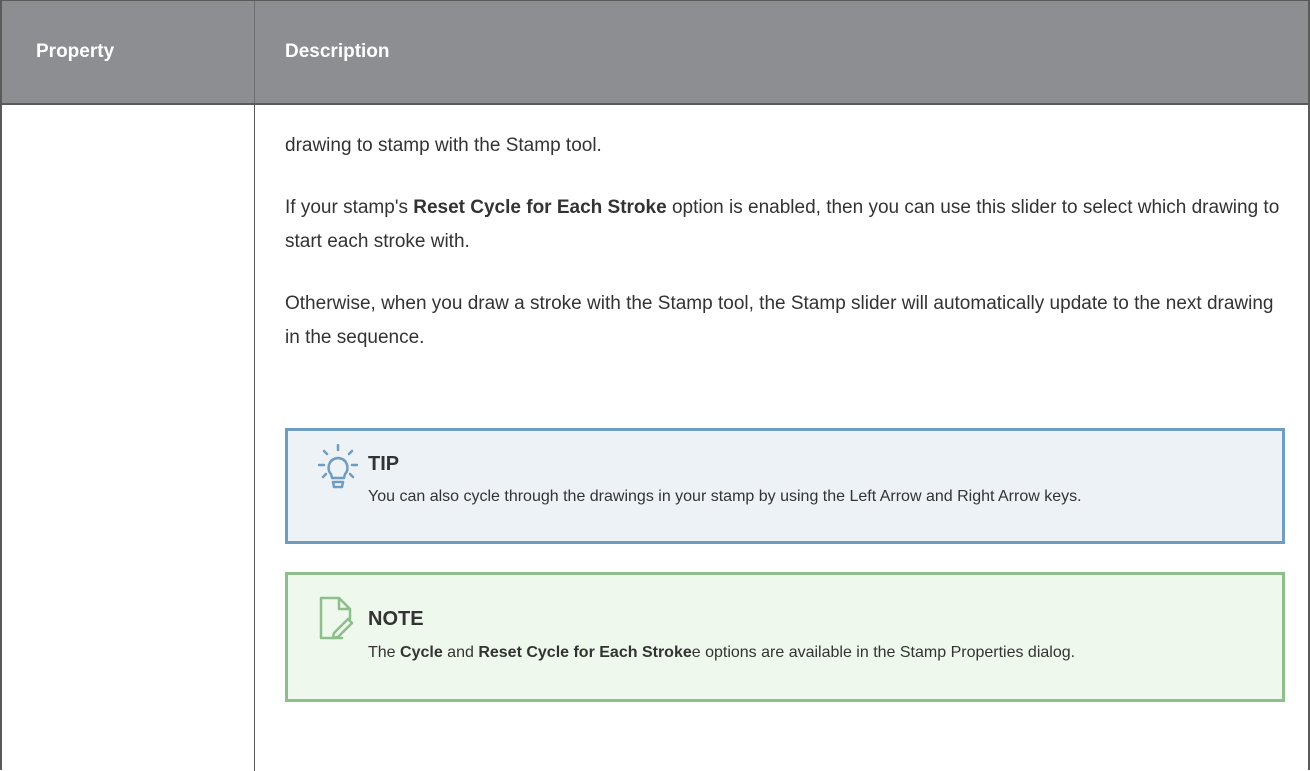 This screenshot has height=771, width=1310. I want to click on bold-cycle: Cycle, so click(421, 652).